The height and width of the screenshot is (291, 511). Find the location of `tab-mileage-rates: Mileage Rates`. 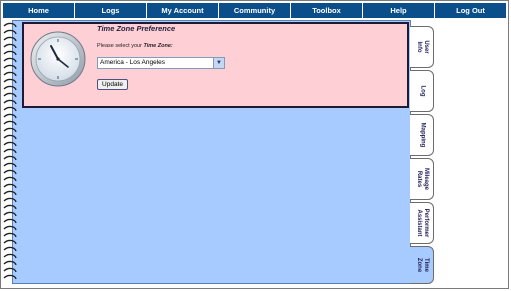

tab-mileage-rates: Mileage Rates is located at coordinates (422, 179).